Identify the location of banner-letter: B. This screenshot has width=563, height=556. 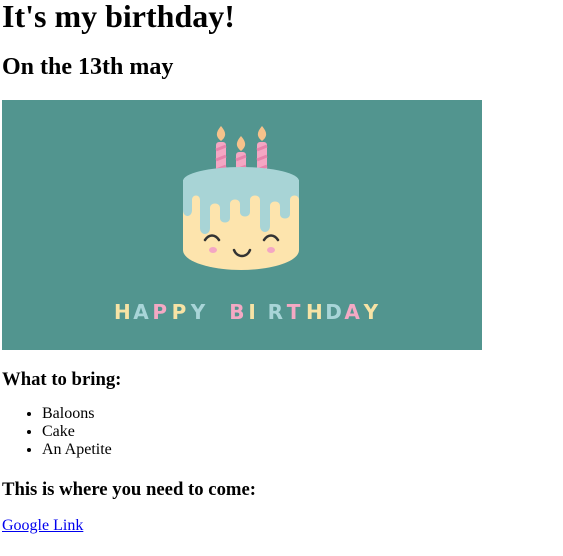
(236, 312).